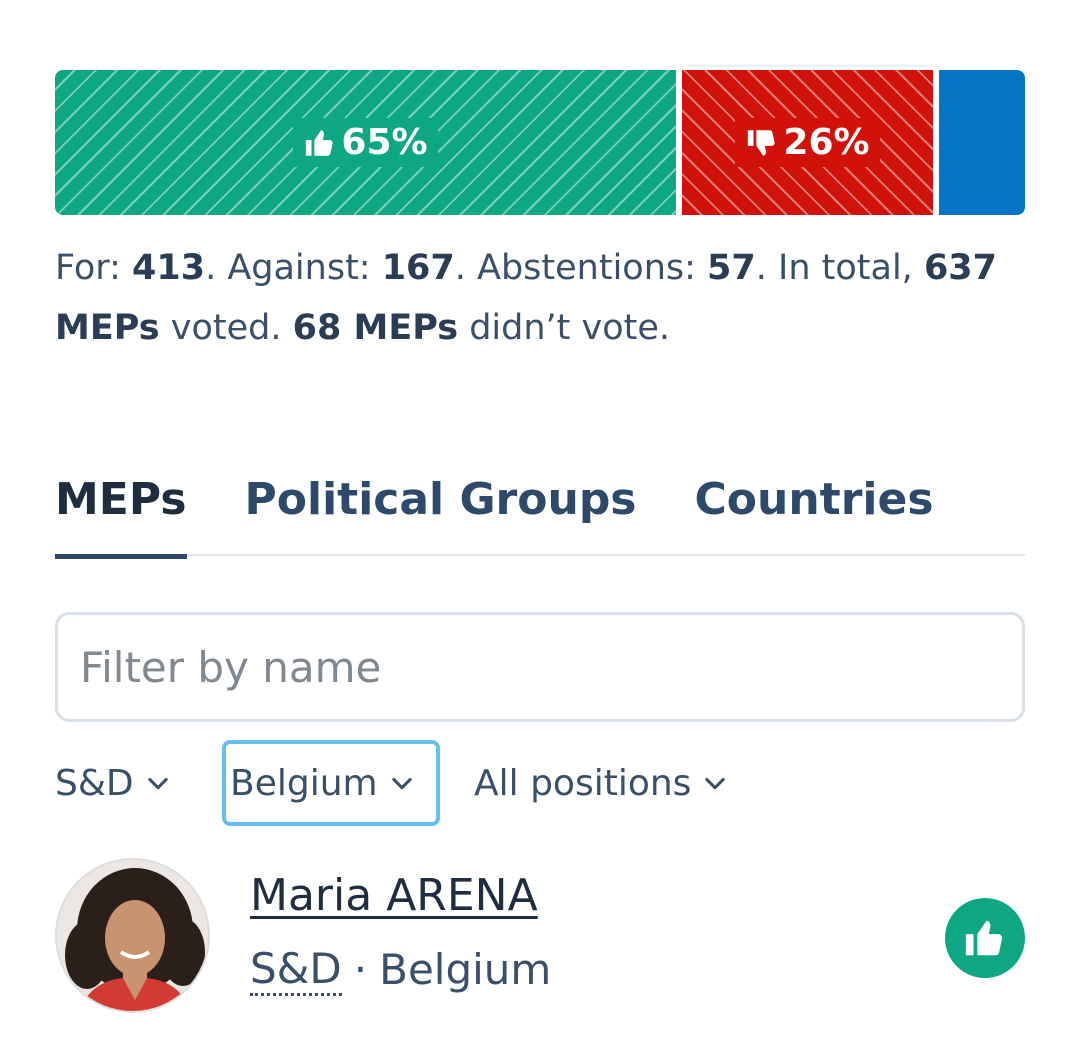  I want to click on not-voted-count: 68 MEPs, so click(375, 328).